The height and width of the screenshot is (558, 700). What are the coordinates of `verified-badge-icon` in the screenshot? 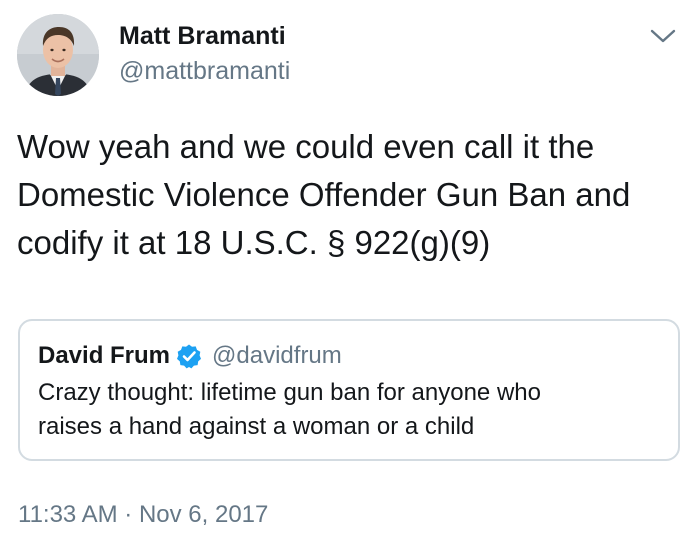 It's located at (189, 356).